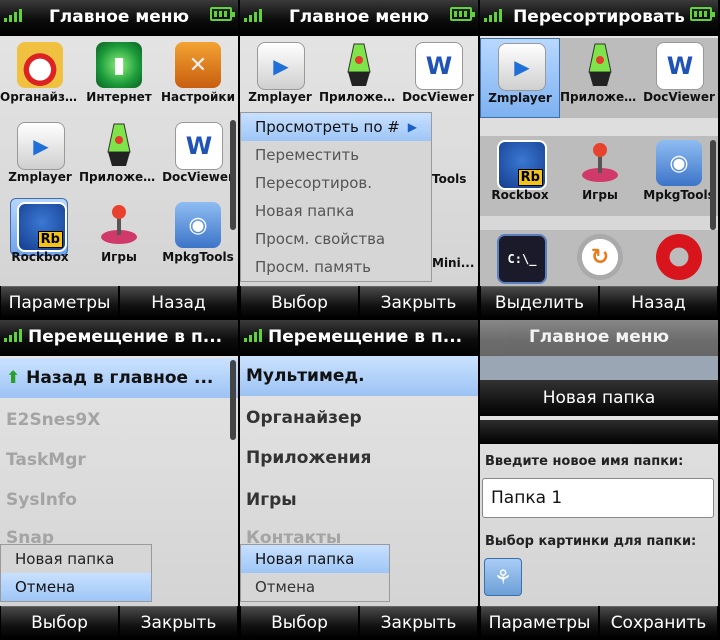 The image size is (720, 640). Describe the element at coordinates (336, 127) in the screenshot. I see `menu-item-view-by: Просмотреть по # ▶` at that location.